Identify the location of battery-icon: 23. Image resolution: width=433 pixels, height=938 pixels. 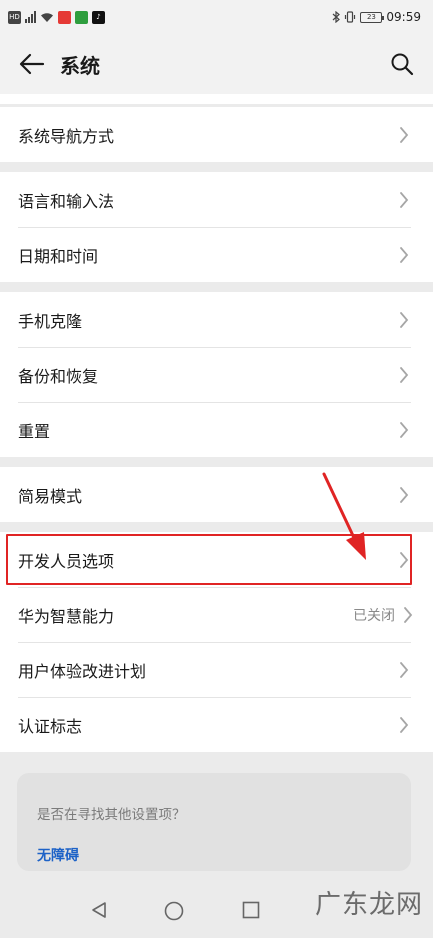
(372, 17).